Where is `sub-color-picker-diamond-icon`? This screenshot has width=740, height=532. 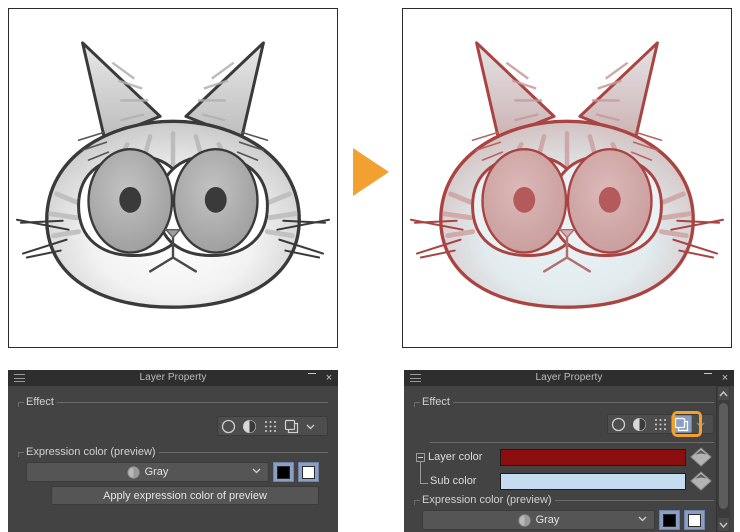 sub-color-picker-diamond-icon is located at coordinates (701, 481).